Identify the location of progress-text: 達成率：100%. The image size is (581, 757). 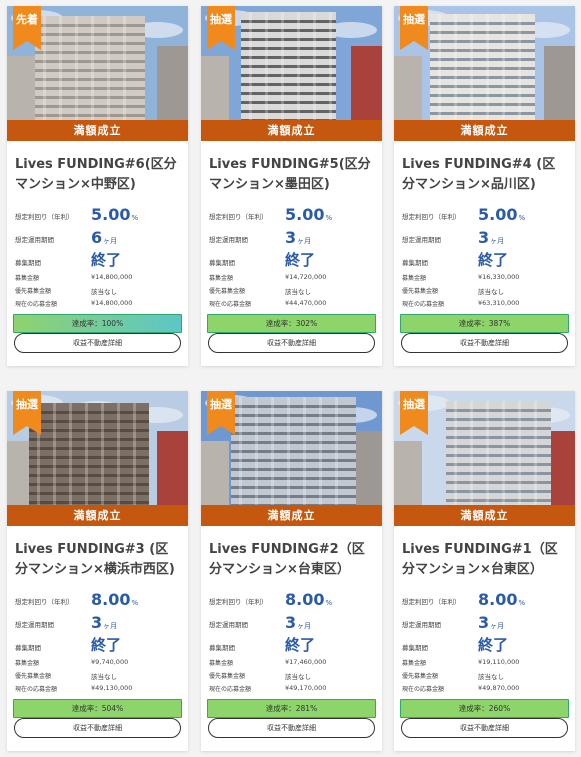
(97, 323).